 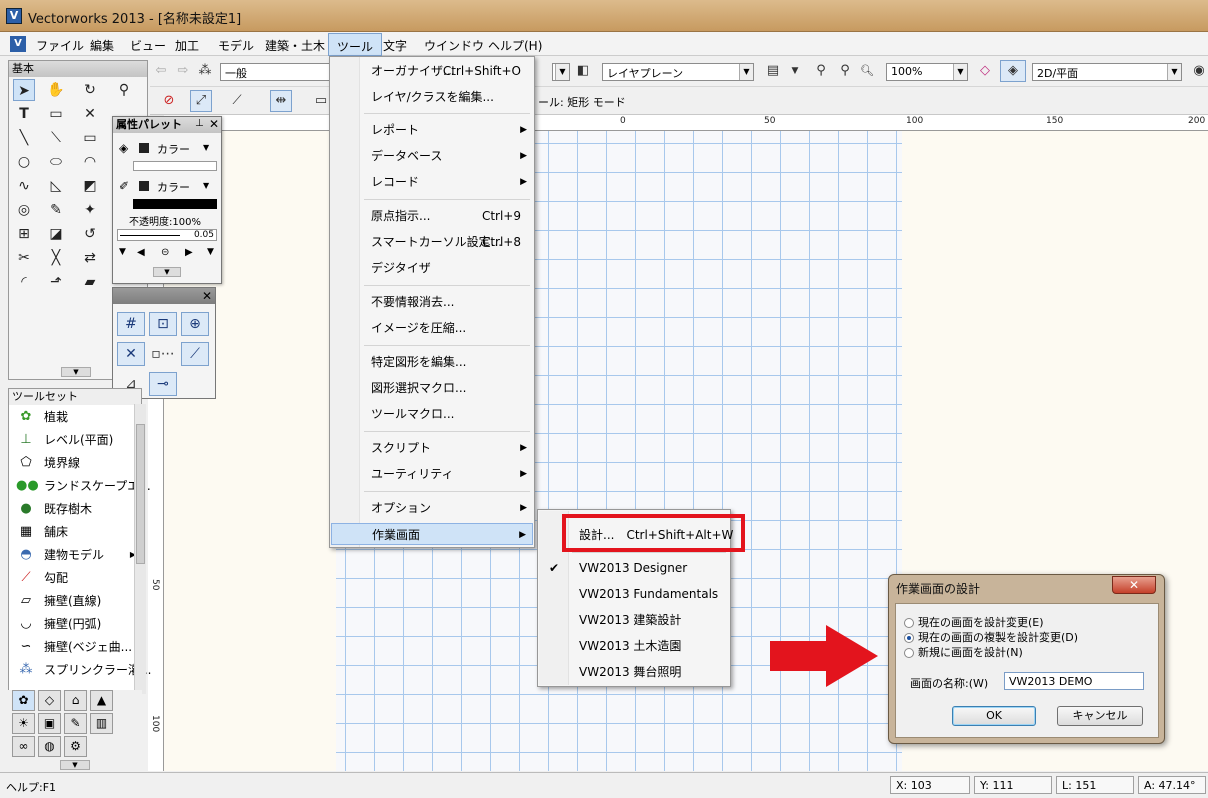 I want to click on menu-item-workspace: VW2013 舞台照明, so click(x=634, y=672).